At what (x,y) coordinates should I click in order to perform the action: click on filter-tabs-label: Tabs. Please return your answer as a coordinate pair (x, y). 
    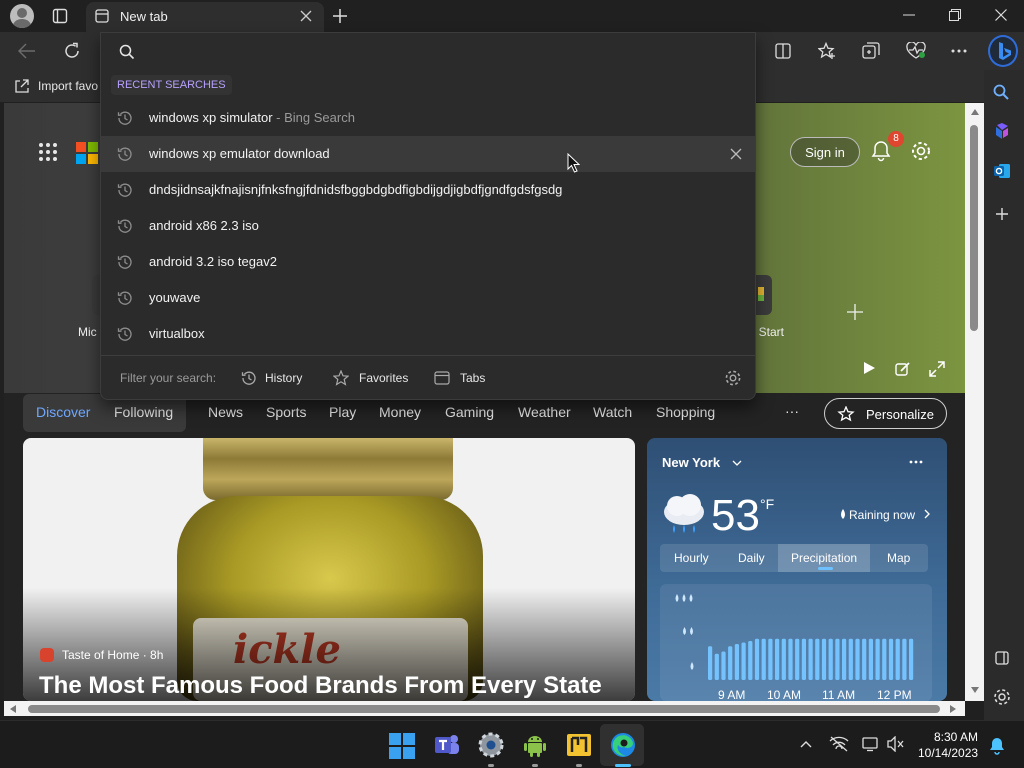
    Looking at the image, I should click on (473, 378).